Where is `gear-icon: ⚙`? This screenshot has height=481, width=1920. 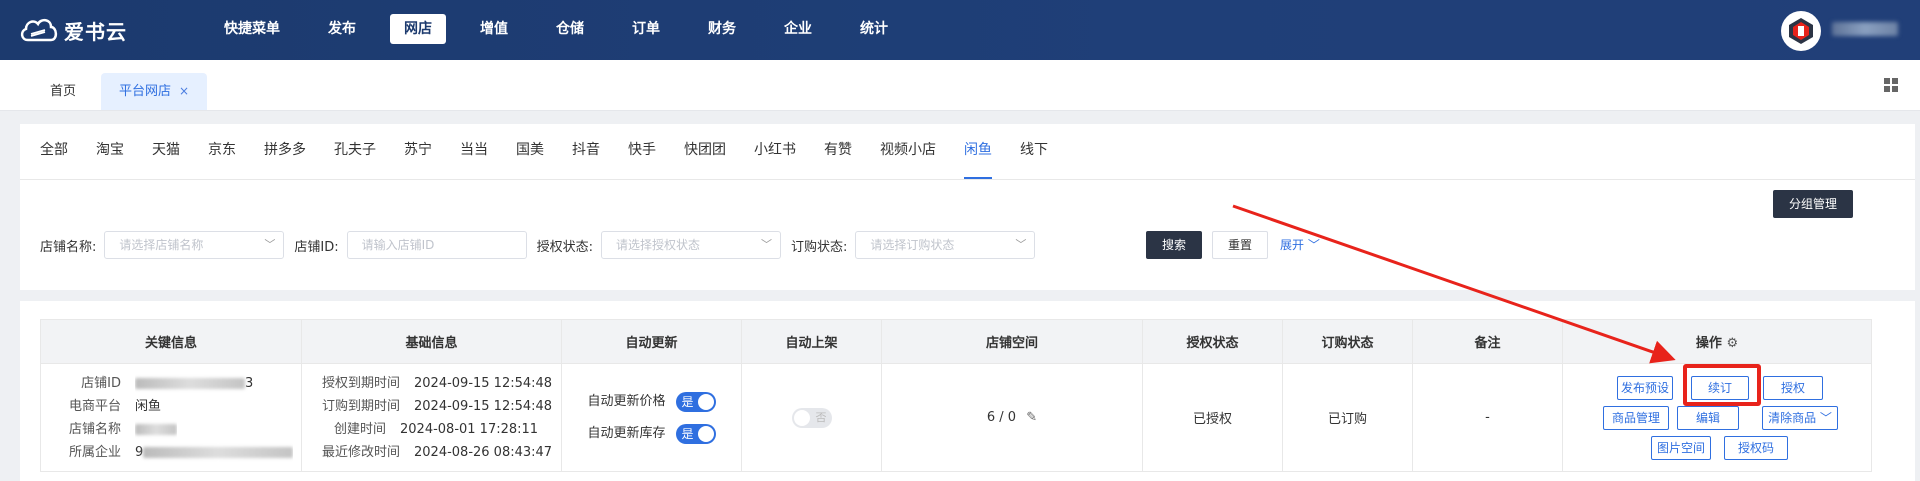 gear-icon: ⚙ is located at coordinates (1732, 343).